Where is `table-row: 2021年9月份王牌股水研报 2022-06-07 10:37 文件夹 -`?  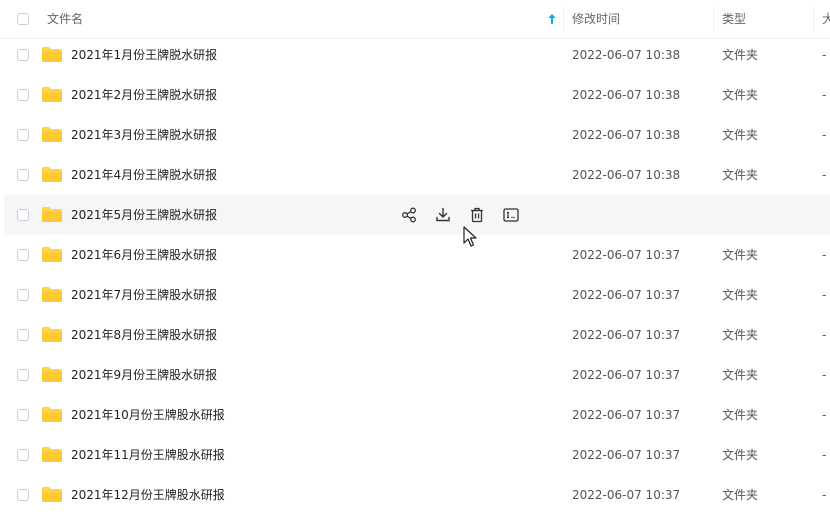 table-row: 2021年9月份王牌股水研报 2022-06-07 10:37 文件夹 - is located at coordinates (417, 375).